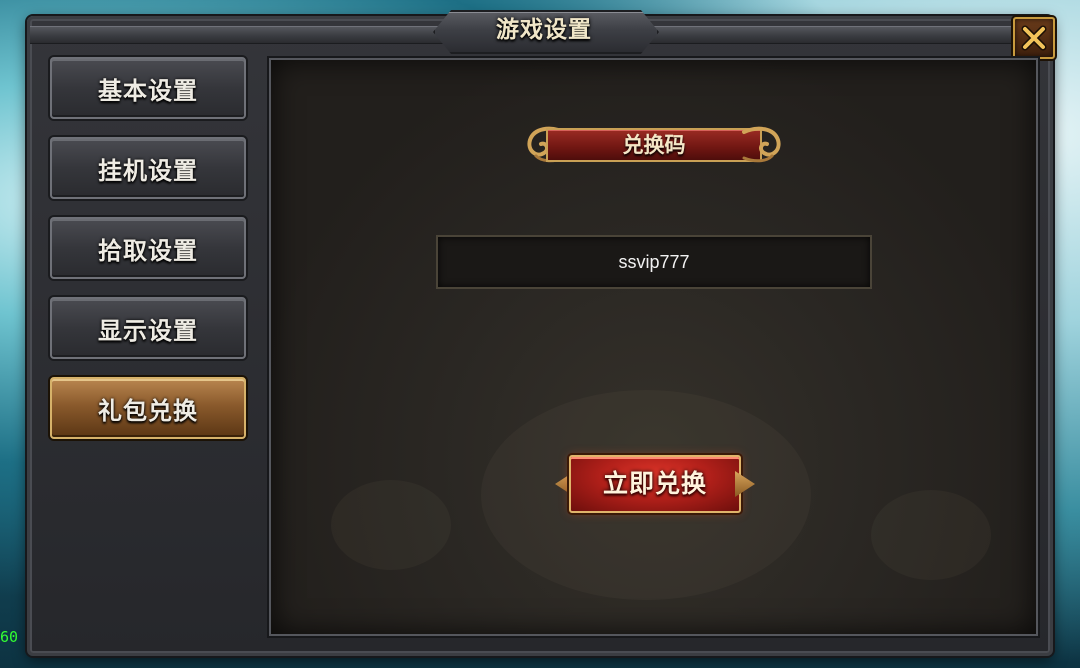  I want to click on redeem-button-label: 立即兑换, so click(654, 483).